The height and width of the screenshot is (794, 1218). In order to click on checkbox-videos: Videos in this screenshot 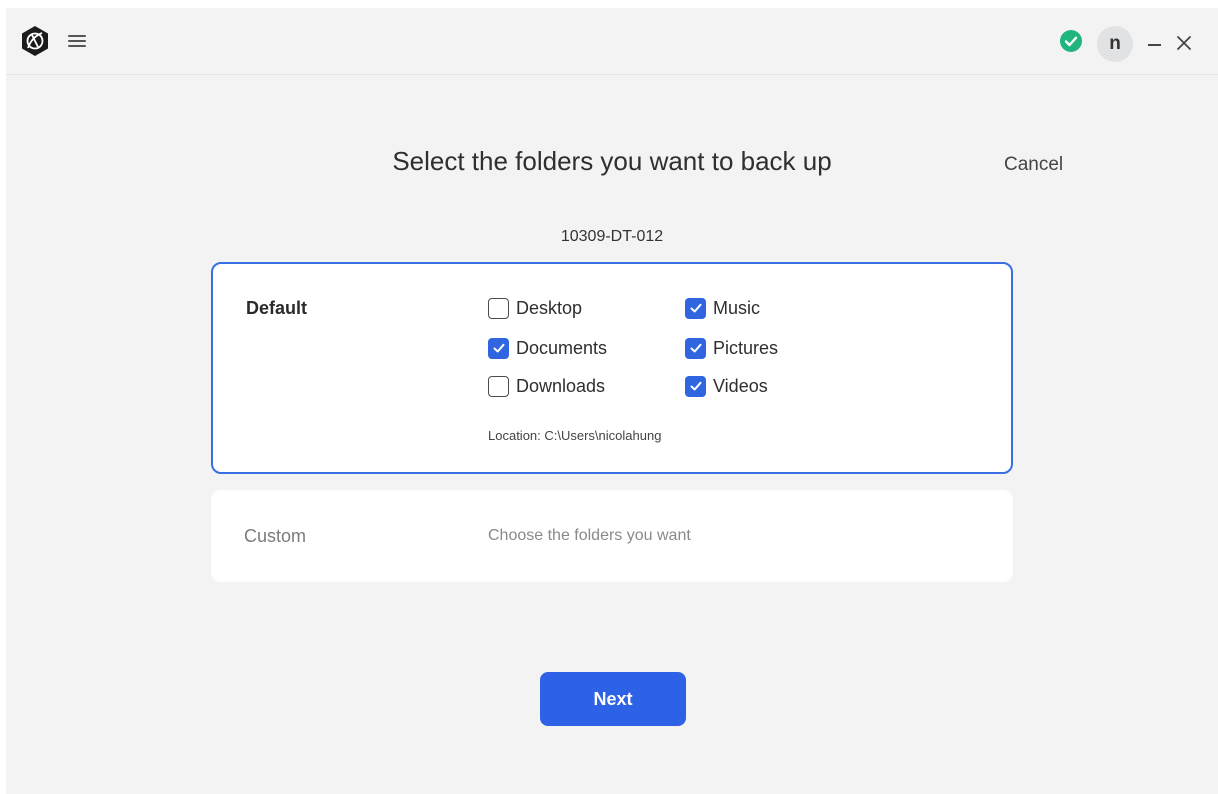, I will do `click(726, 386)`.